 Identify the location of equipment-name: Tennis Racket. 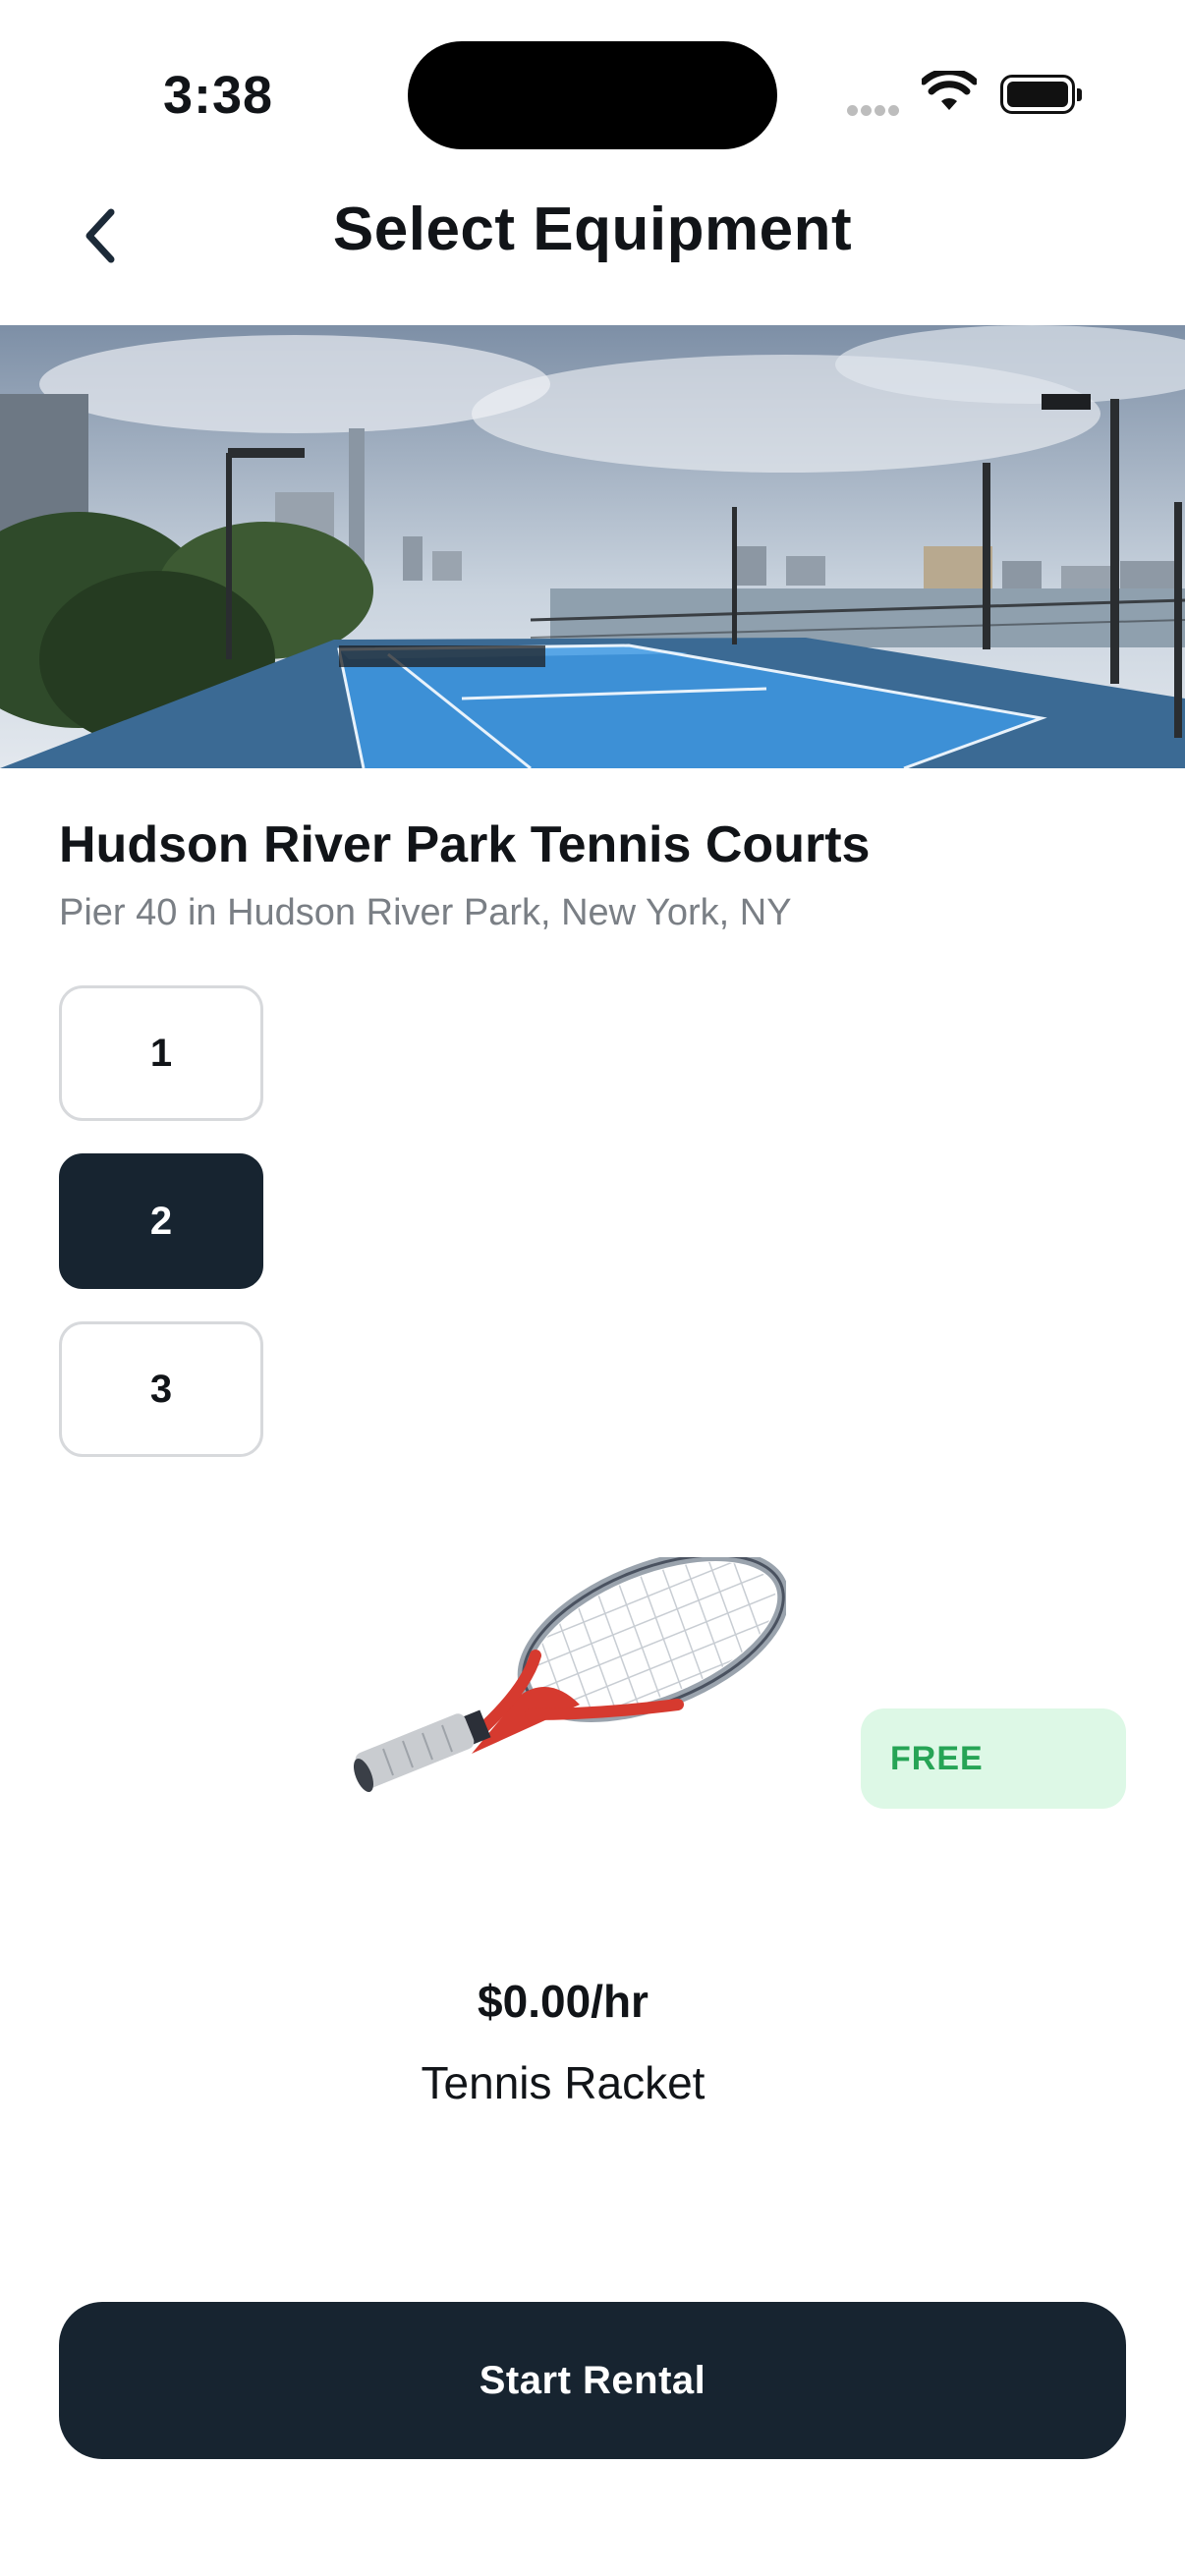
(563, 2082).